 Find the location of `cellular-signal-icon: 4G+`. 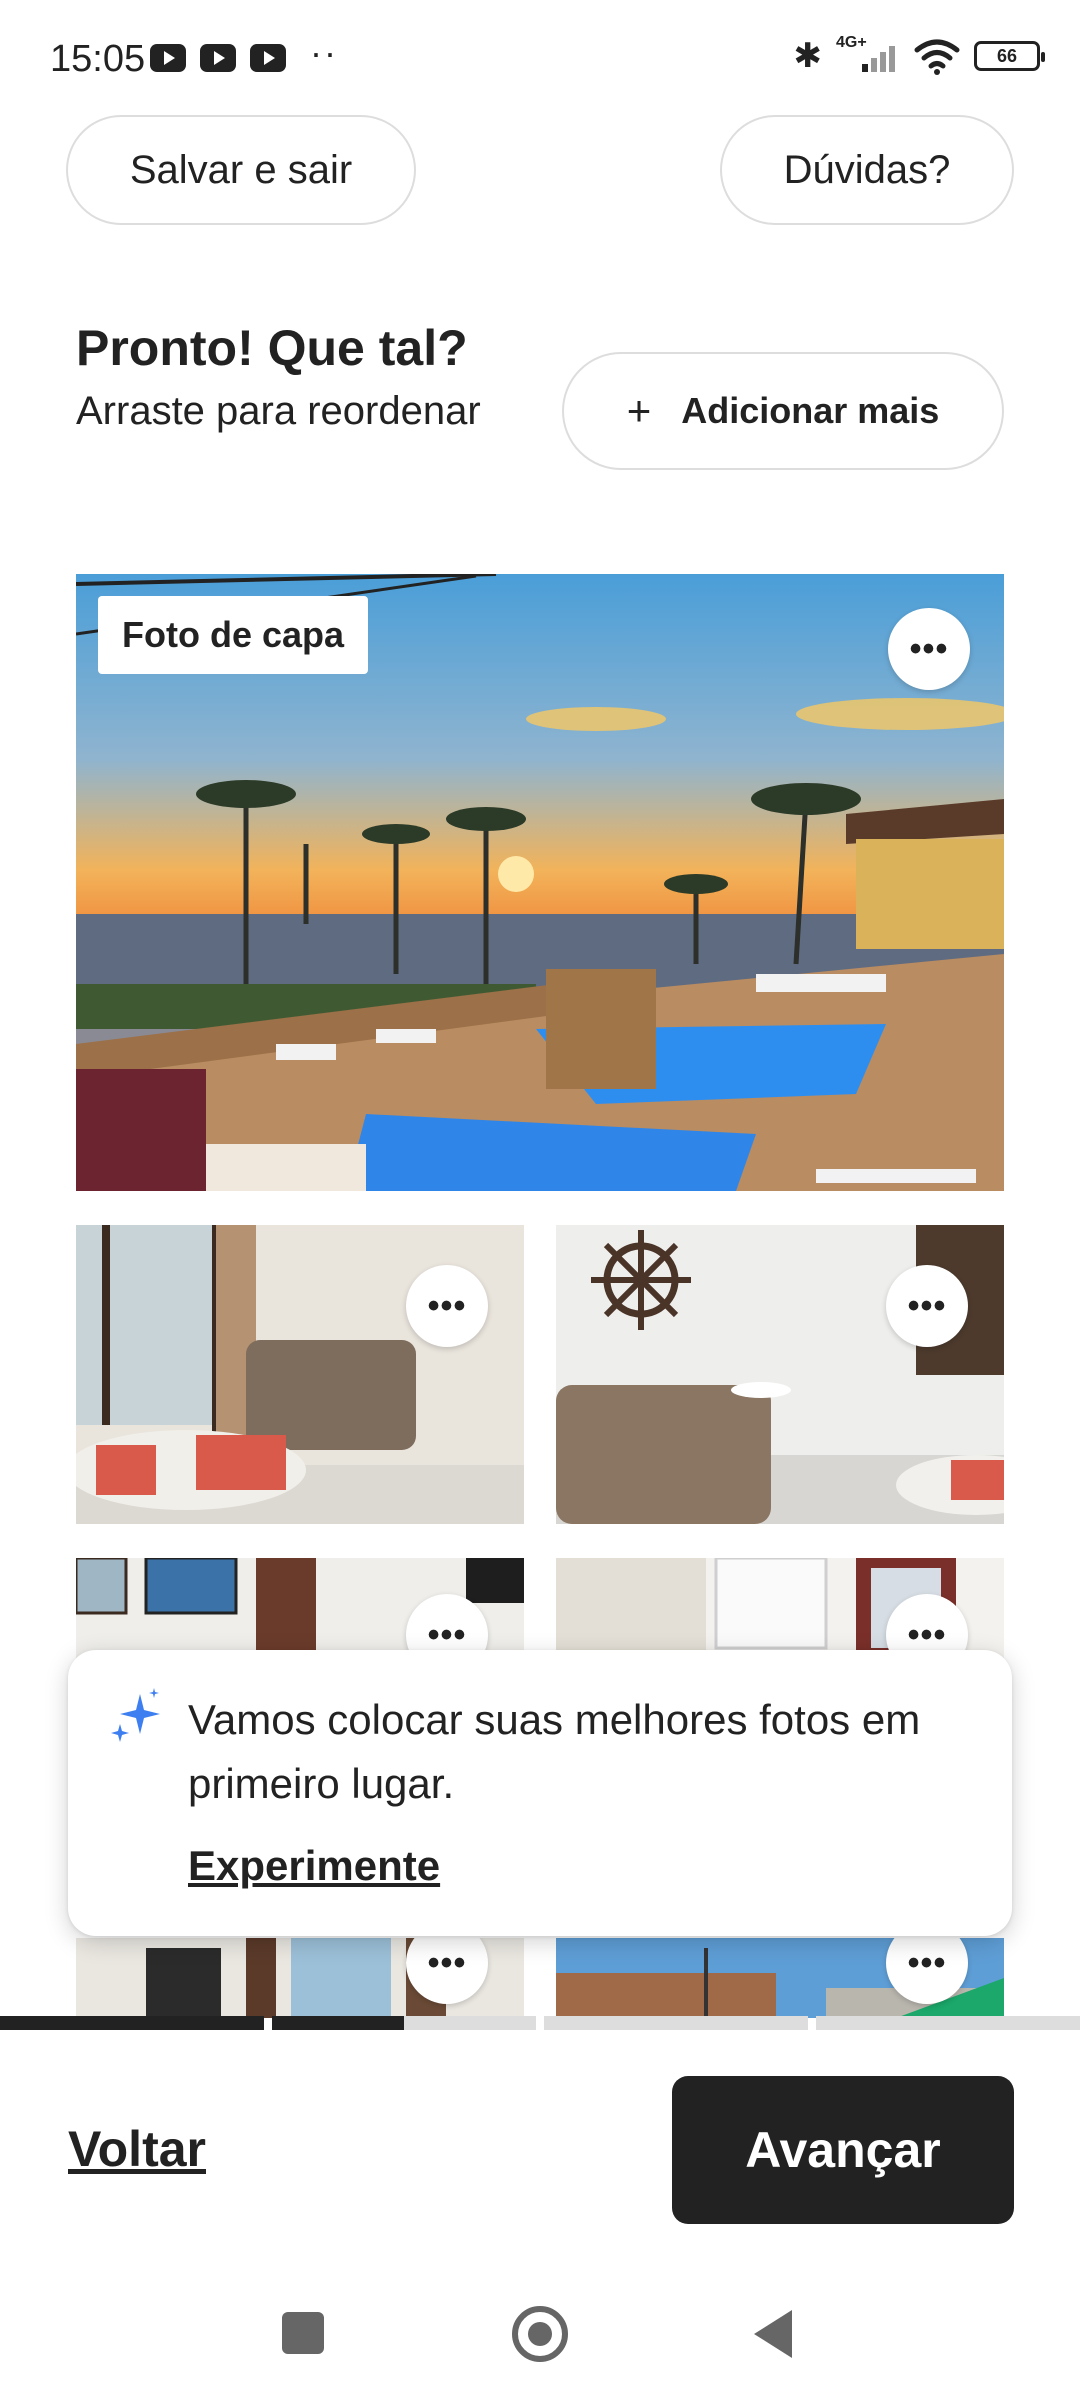

cellular-signal-icon: 4G+ is located at coordinates (868, 55).